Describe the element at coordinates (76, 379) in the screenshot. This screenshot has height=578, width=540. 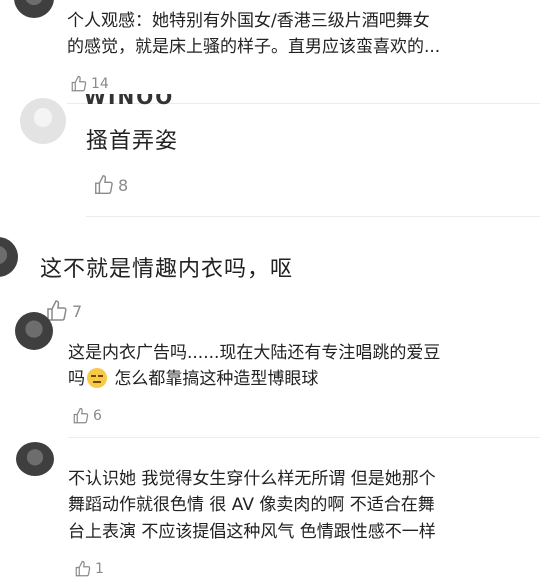
I see `comment-text-line: 吗` at that location.